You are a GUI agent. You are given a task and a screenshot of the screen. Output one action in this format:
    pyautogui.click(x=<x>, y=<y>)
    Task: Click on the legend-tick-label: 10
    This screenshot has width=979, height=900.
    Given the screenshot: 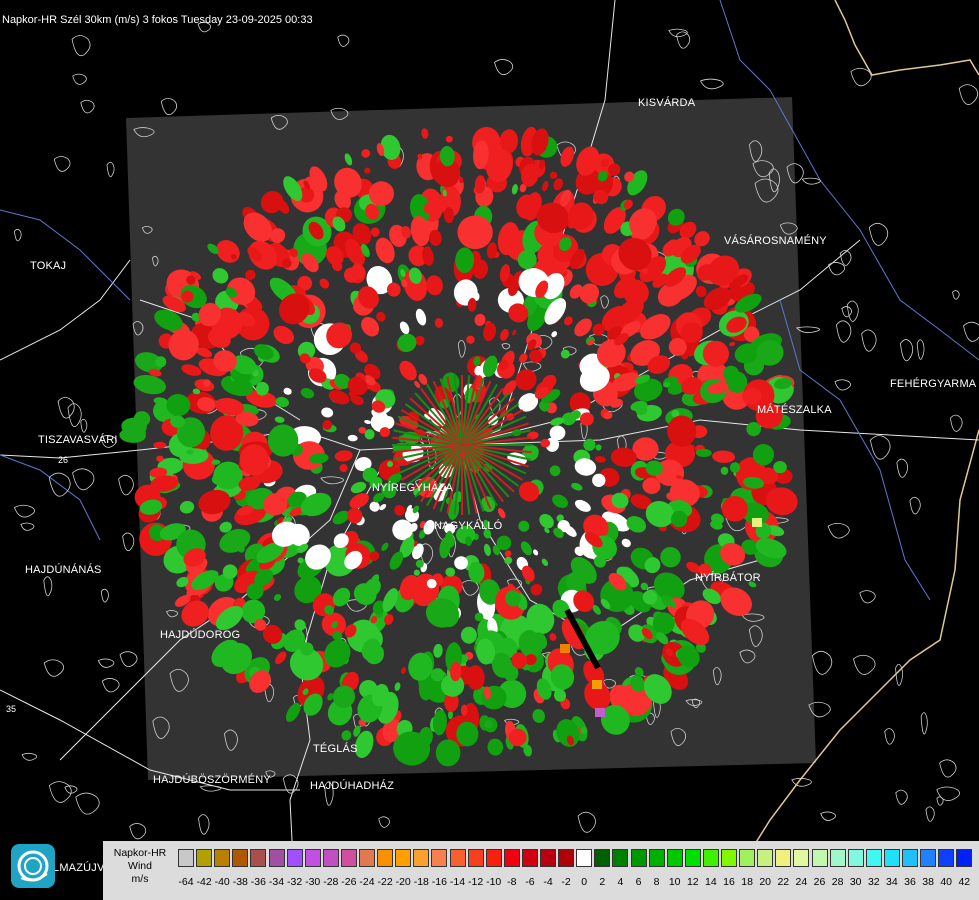 What is the action you would take?
    pyautogui.click(x=674, y=882)
    